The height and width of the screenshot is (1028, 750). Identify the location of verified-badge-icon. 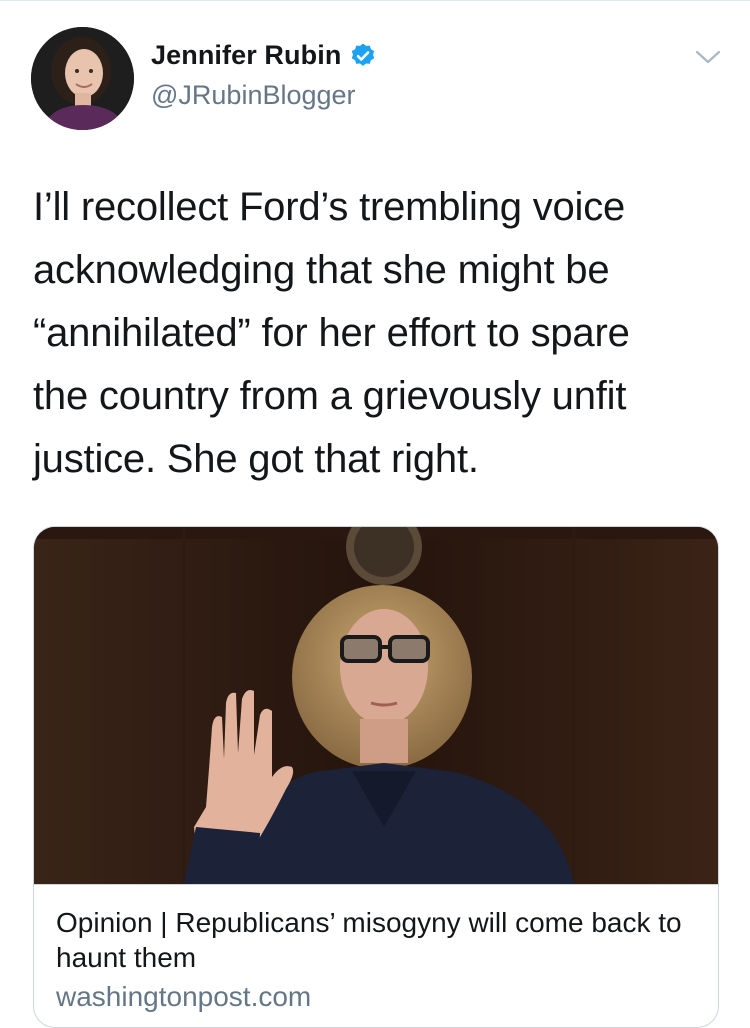
(363, 56).